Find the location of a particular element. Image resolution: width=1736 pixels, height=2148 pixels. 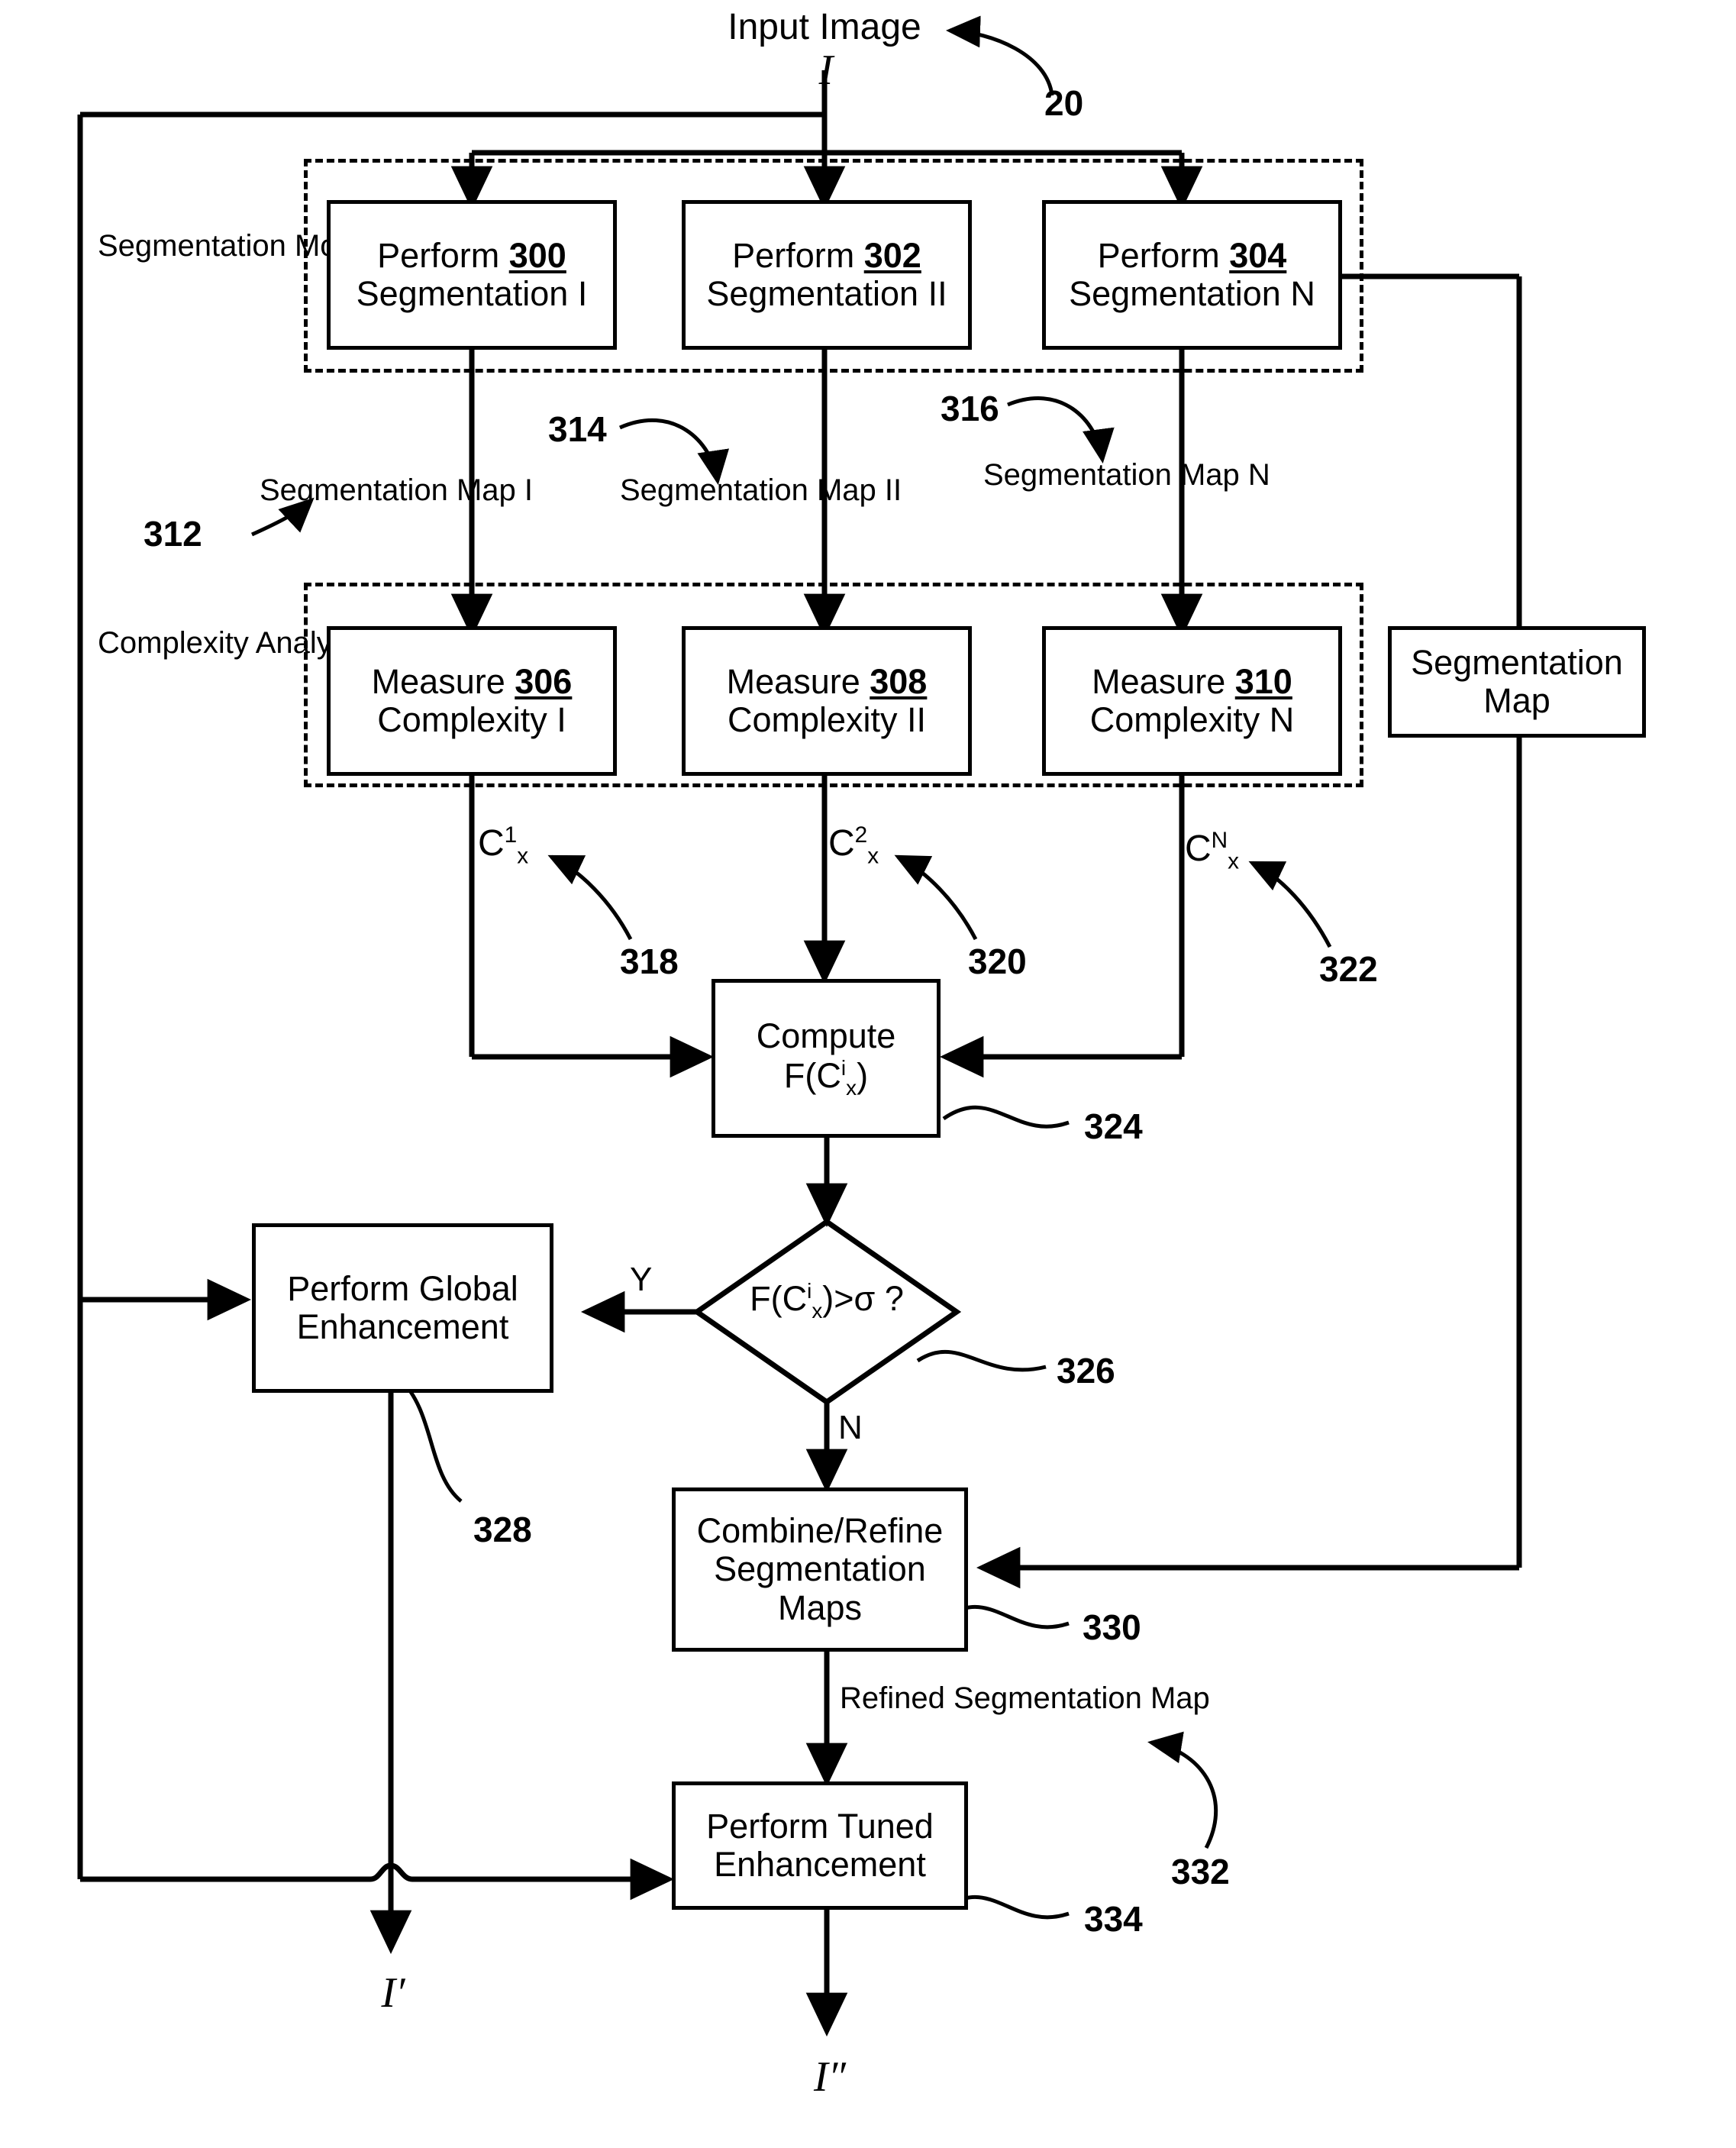

measure-complexity-1-subject: Complexity I is located at coordinates (471, 719).